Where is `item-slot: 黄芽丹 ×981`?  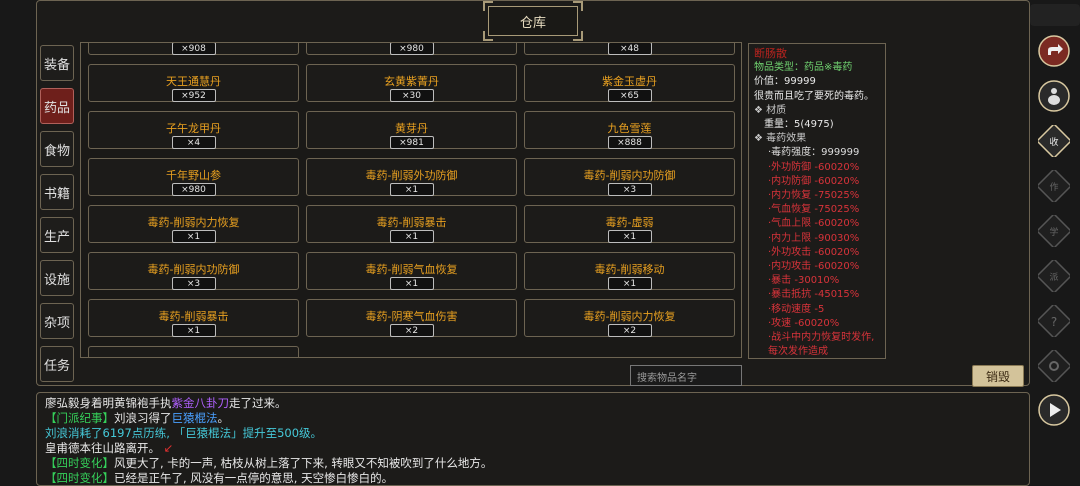
item-slot: 黄芽丹 ×981 is located at coordinates (411, 130).